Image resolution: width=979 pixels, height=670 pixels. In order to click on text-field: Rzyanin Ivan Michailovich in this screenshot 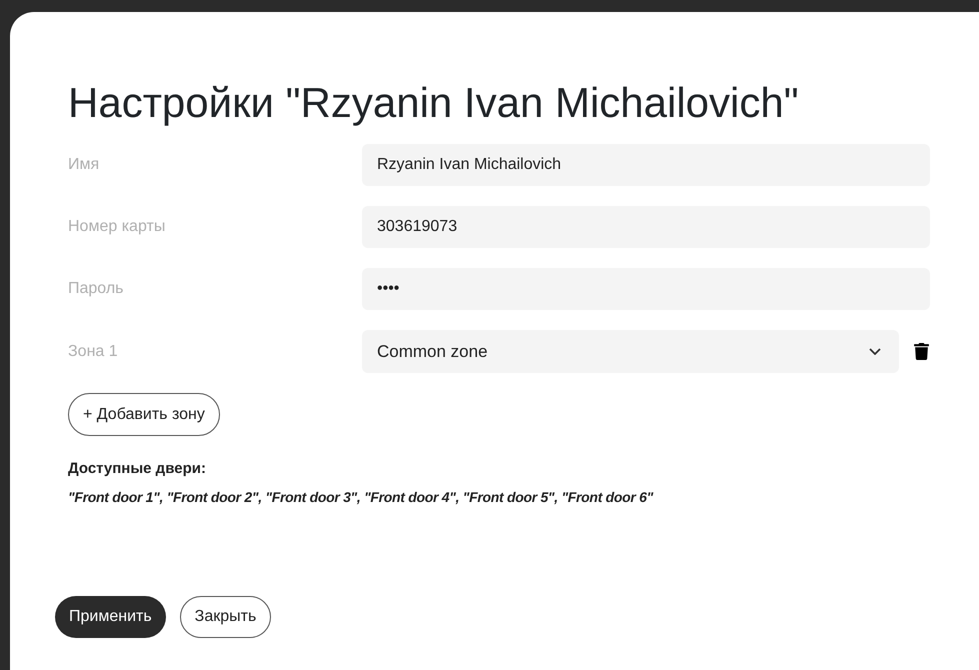, I will do `click(646, 165)`.